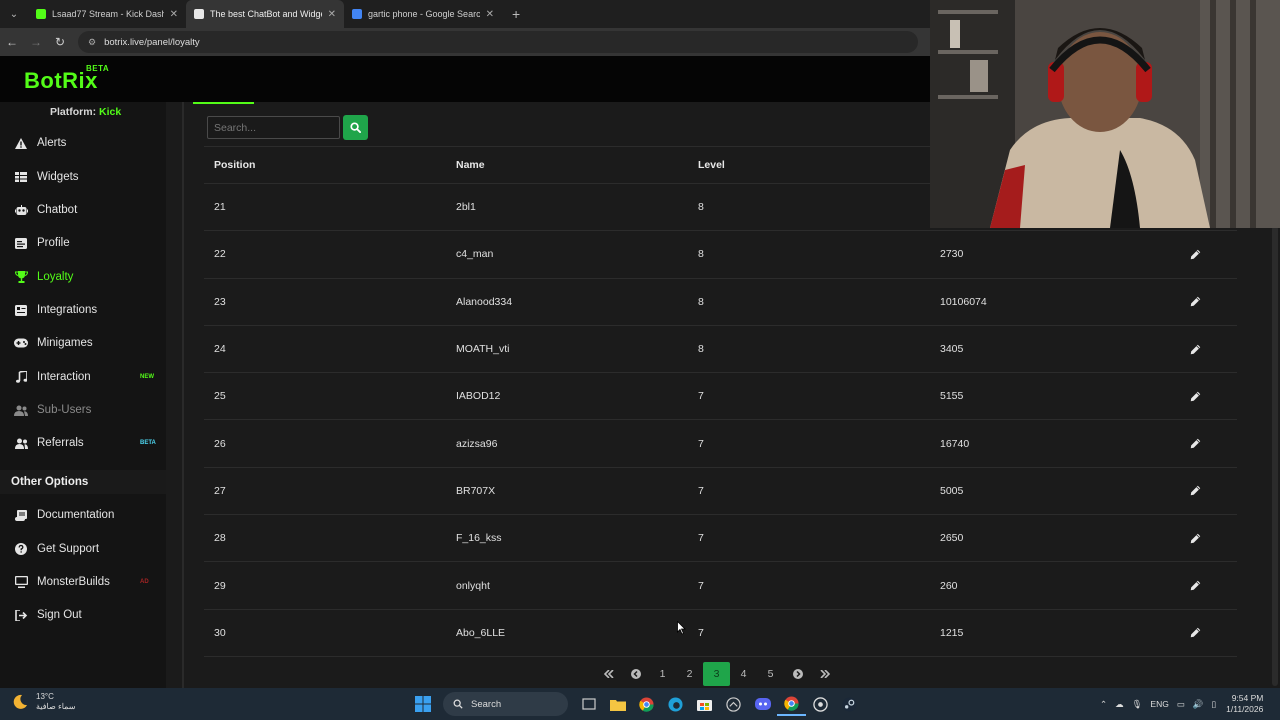  Describe the element at coordinates (689, 674) in the screenshot. I see `page-2-button: 2` at that location.